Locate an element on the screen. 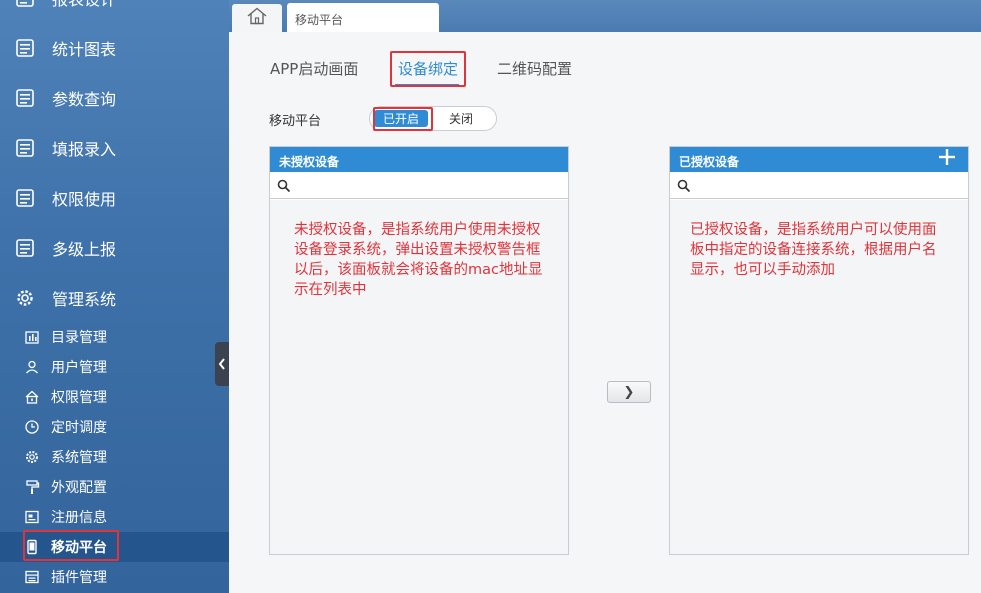 The height and width of the screenshot is (593, 981). sidebar-item-report-design: 报表设计 is located at coordinates (114, 9).